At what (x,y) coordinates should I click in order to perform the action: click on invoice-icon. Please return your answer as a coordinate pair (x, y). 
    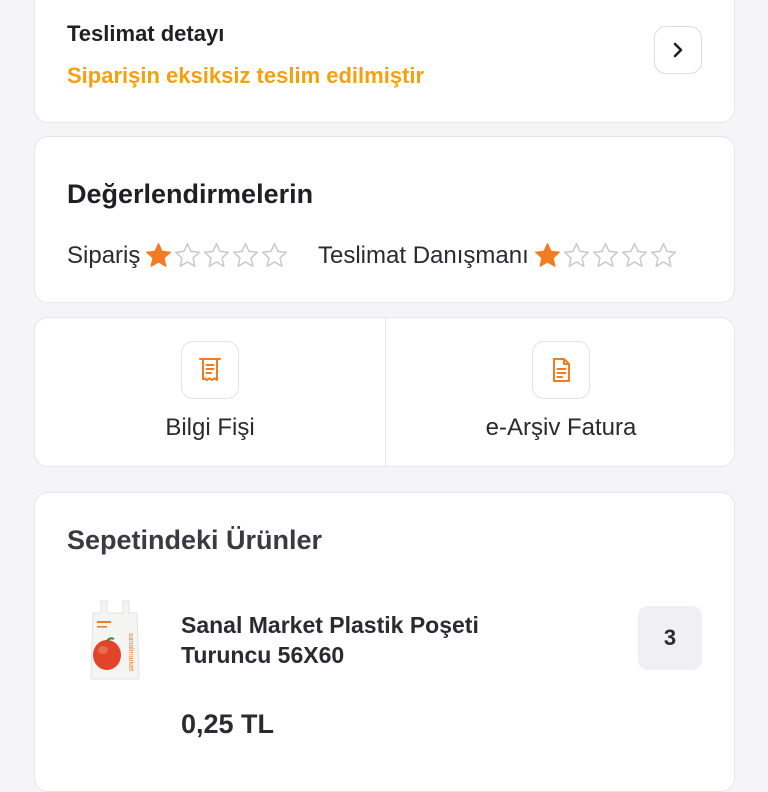
    Looking at the image, I should click on (561, 370).